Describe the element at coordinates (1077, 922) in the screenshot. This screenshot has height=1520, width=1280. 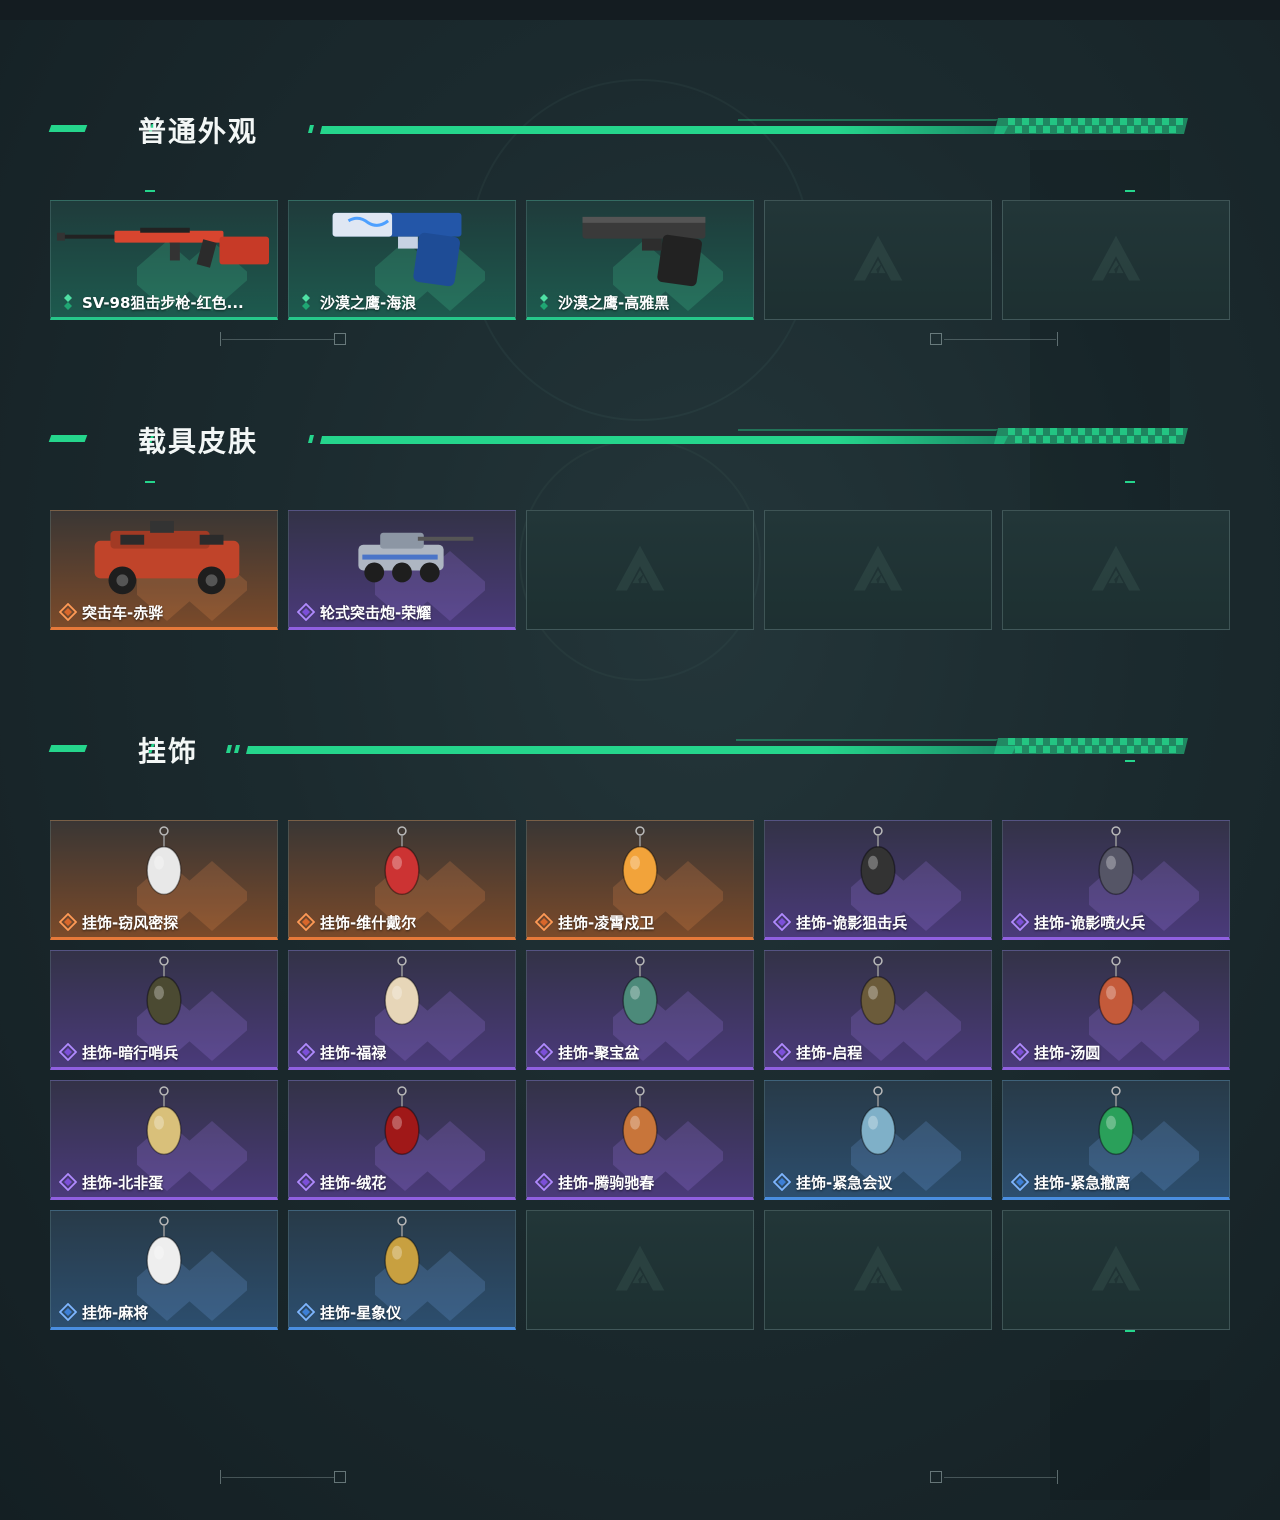
I see `item-label: 挂饰-诡影喷火兵` at that location.